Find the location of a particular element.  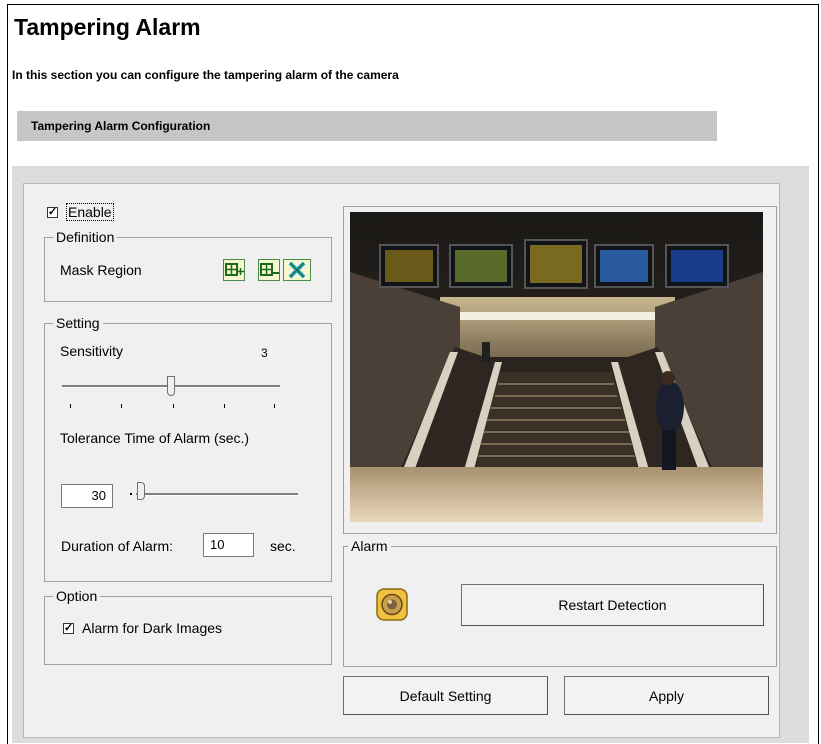

add-mask-icon is located at coordinates (234, 270).